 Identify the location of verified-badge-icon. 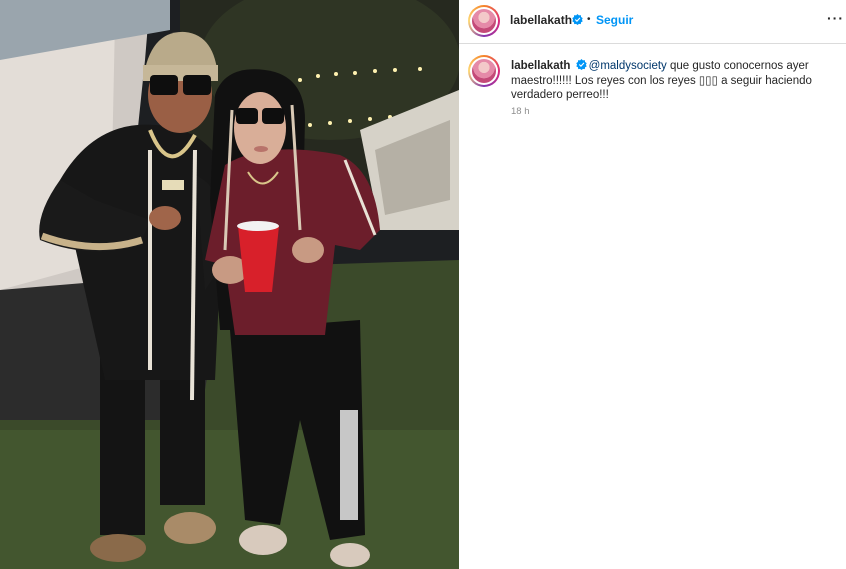
(577, 19).